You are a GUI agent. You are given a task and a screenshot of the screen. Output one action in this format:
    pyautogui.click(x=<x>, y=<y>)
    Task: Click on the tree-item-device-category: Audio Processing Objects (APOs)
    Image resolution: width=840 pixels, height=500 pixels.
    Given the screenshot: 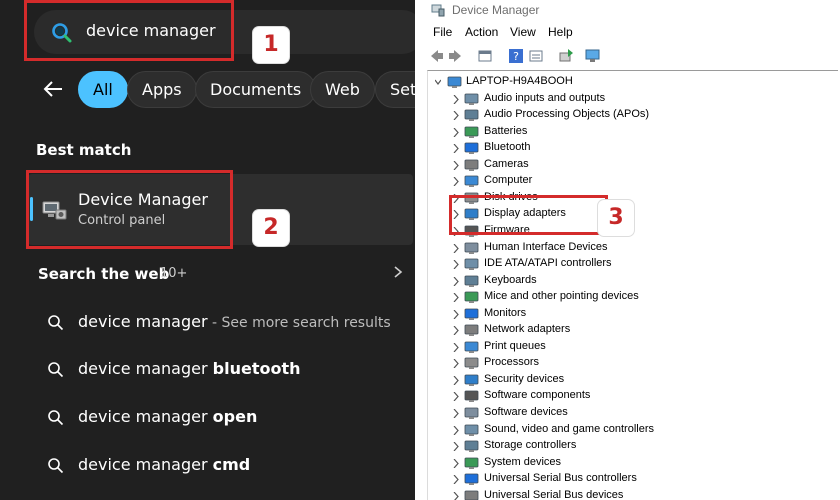 What is the action you would take?
    pyautogui.click(x=632, y=115)
    